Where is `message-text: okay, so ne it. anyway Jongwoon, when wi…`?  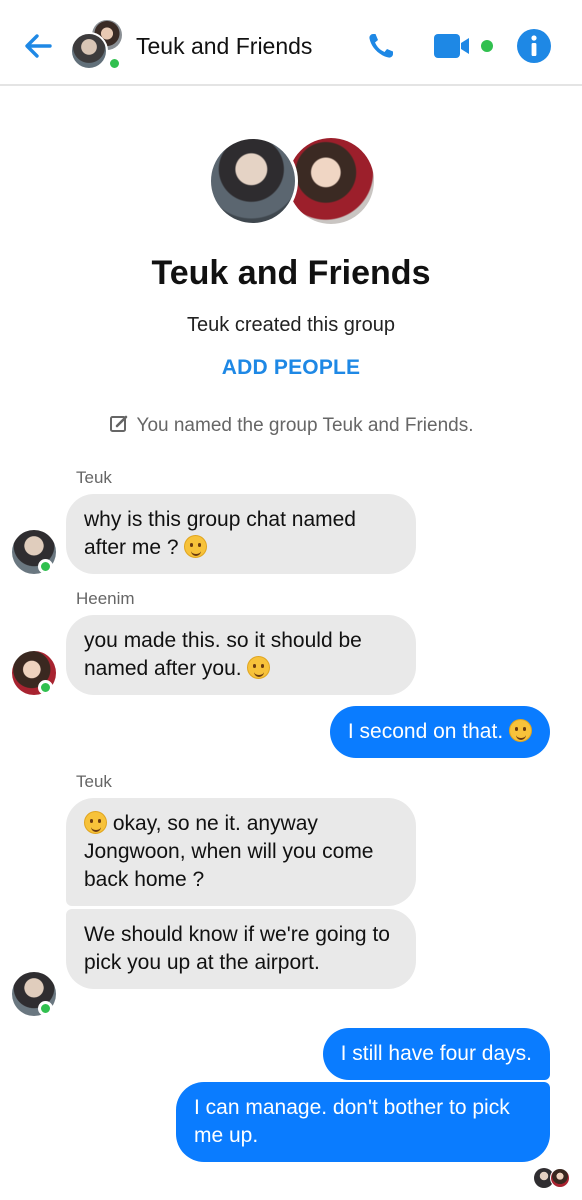 message-text: okay, so ne it. anyway Jongwoon, when wi… is located at coordinates (229, 851).